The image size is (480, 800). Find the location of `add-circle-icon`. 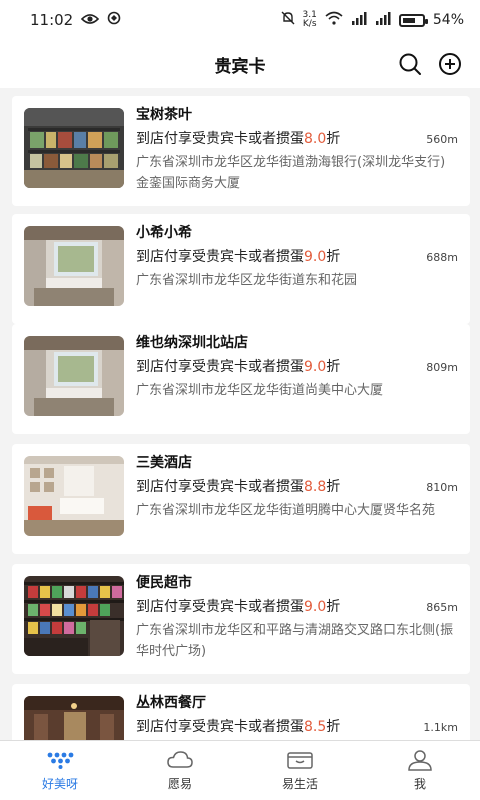

add-circle-icon is located at coordinates (450, 64).